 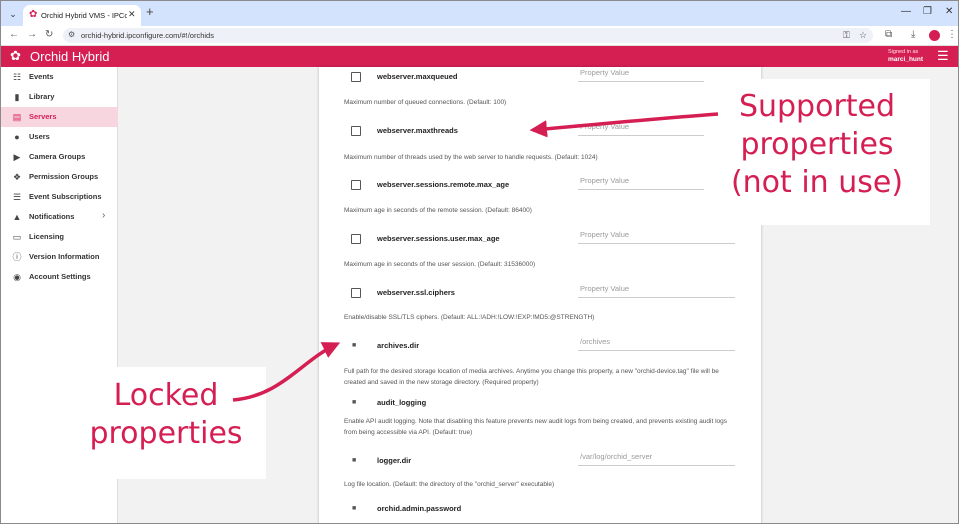 What do you see at coordinates (17, 77) in the screenshot?
I see `events-icon: ☷` at bounding box center [17, 77].